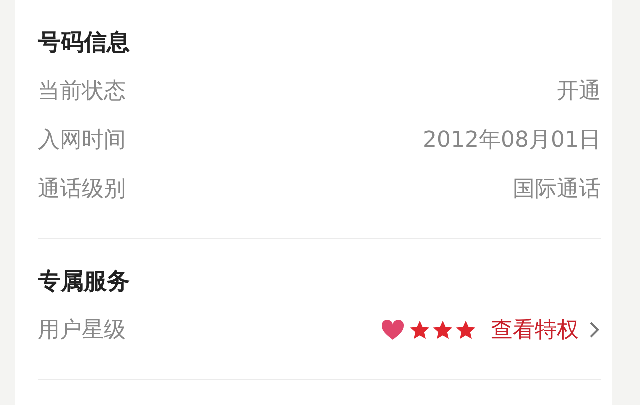 This screenshot has width=640, height=405. I want to click on row-label: 当前状态, so click(82, 92).